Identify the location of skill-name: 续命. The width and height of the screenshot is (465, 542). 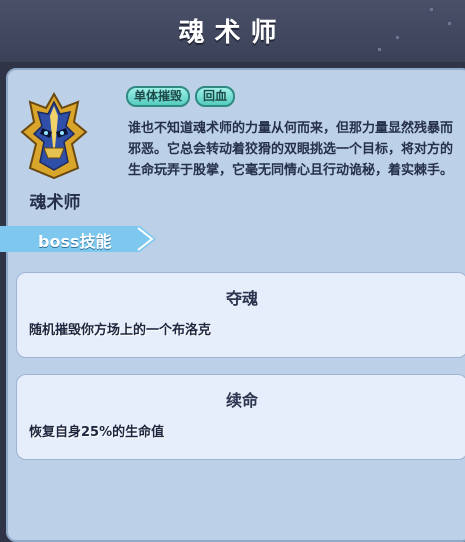
(241, 400).